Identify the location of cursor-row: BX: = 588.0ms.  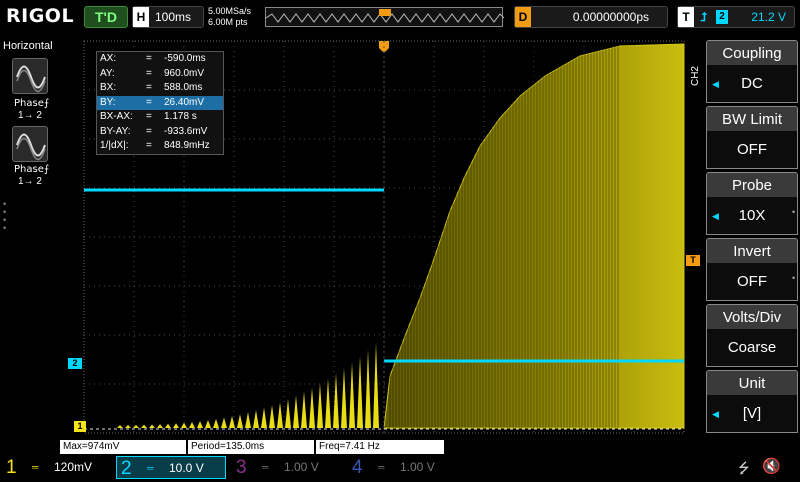
(160, 88).